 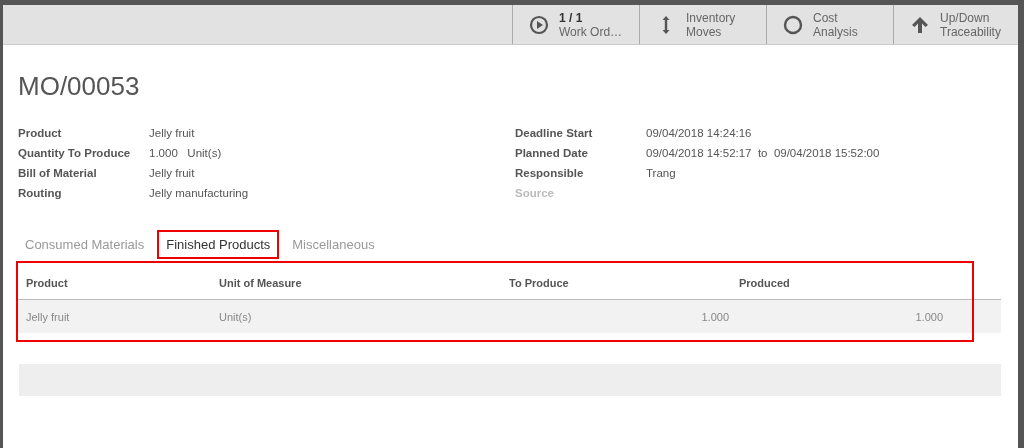 What do you see at coordinates (699, 133) in the screenshot?
I see `field-value: 09/04/2018 14:24:16` at bounding box center [699, 133].